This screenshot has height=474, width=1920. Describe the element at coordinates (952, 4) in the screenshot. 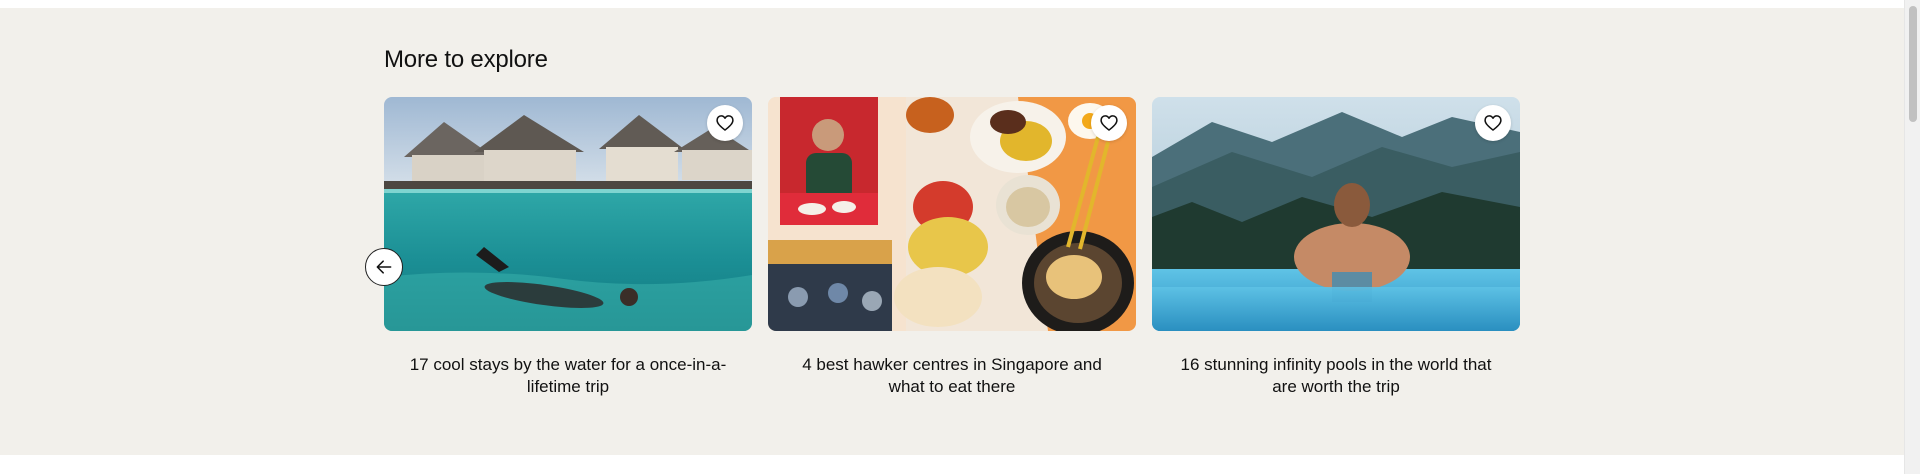

I see `page-top-strip` at that location.